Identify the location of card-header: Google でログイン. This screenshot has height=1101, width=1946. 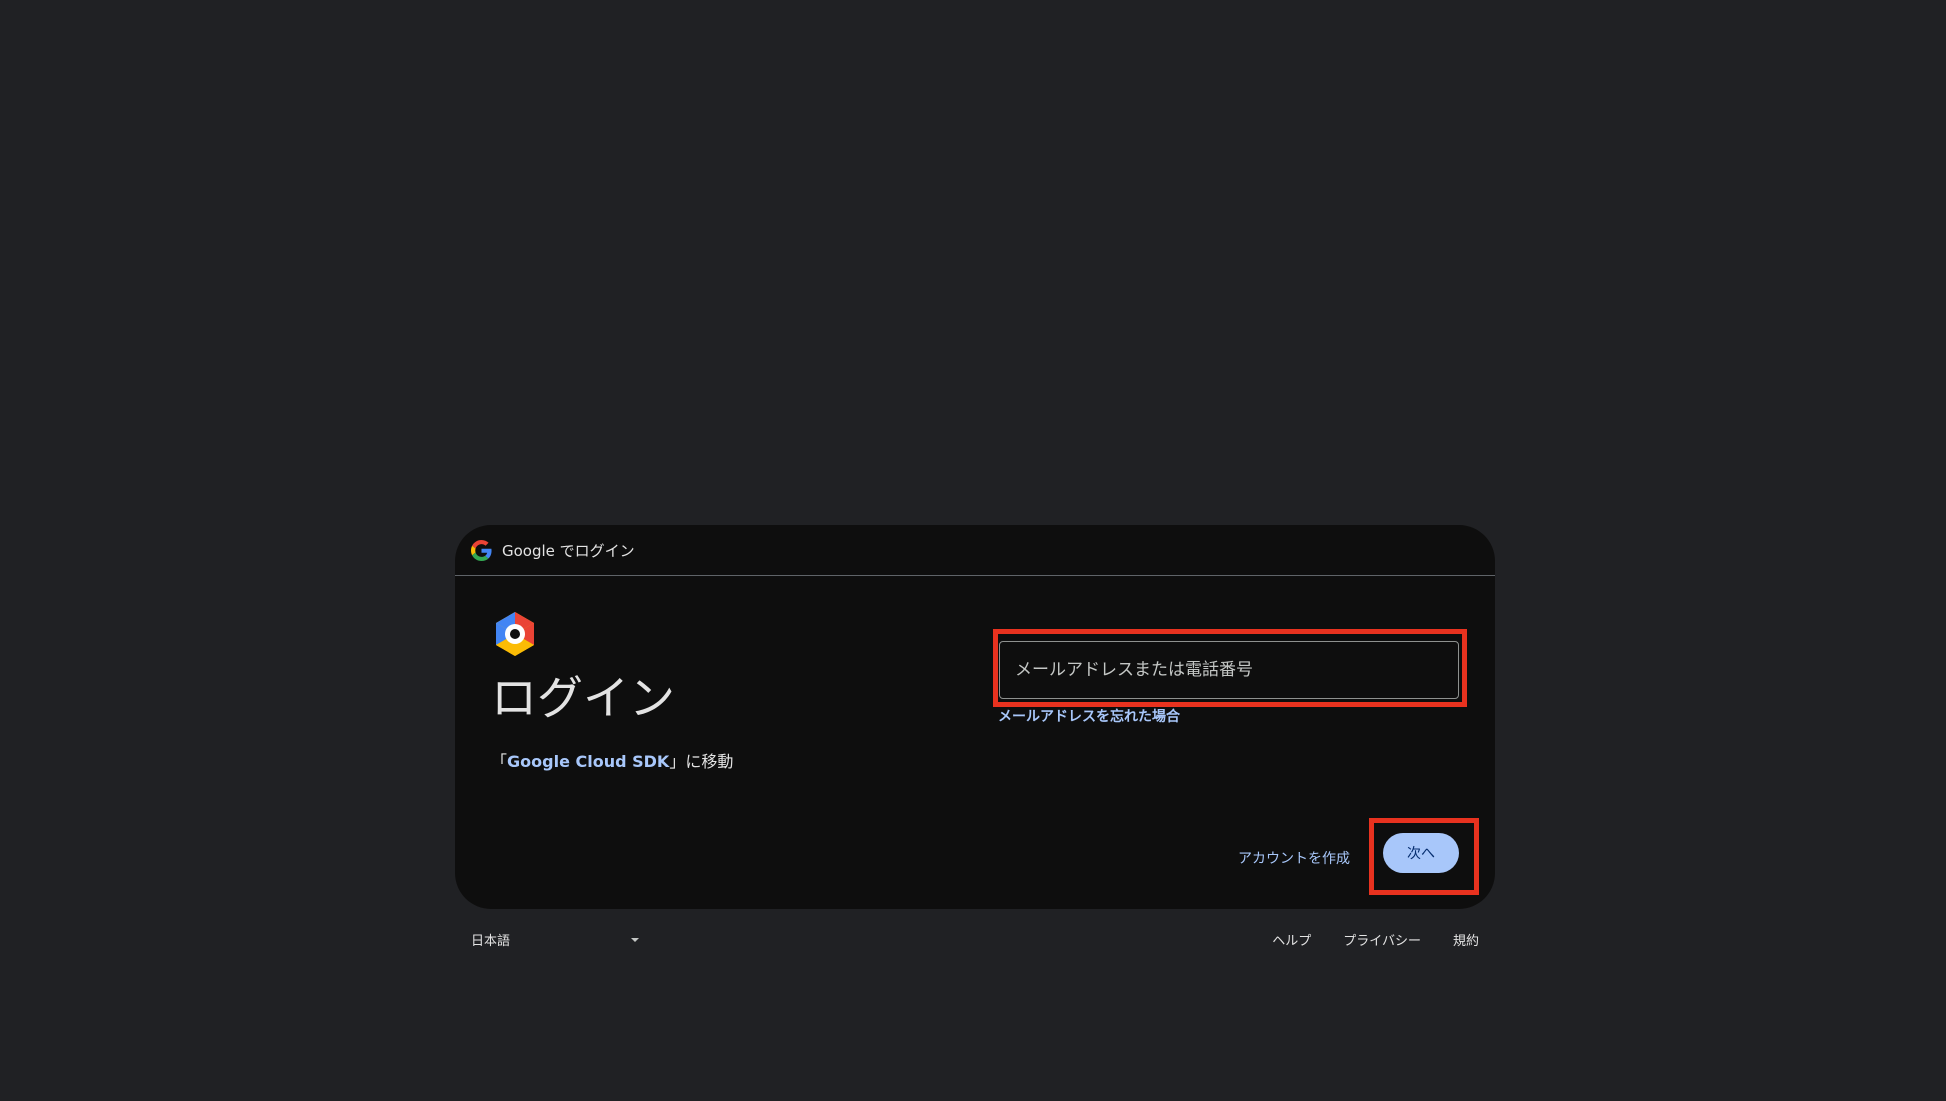
(975, 550).